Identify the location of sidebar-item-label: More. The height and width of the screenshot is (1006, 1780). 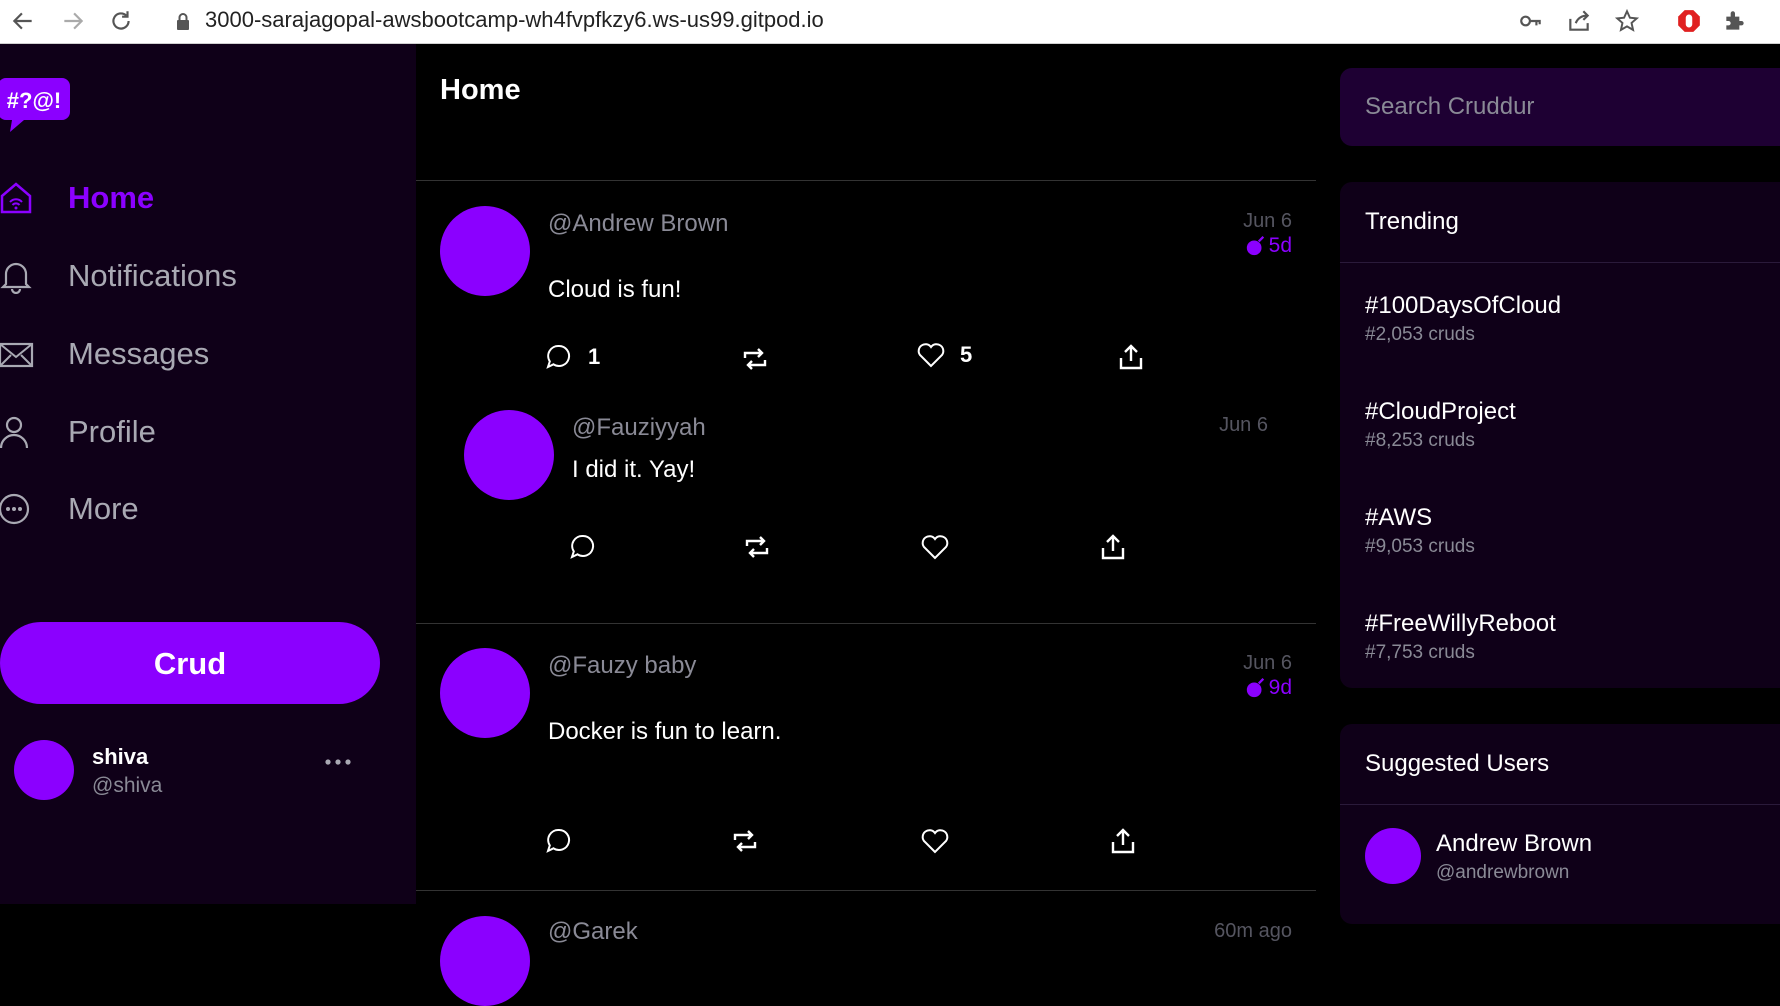
(103, 508).